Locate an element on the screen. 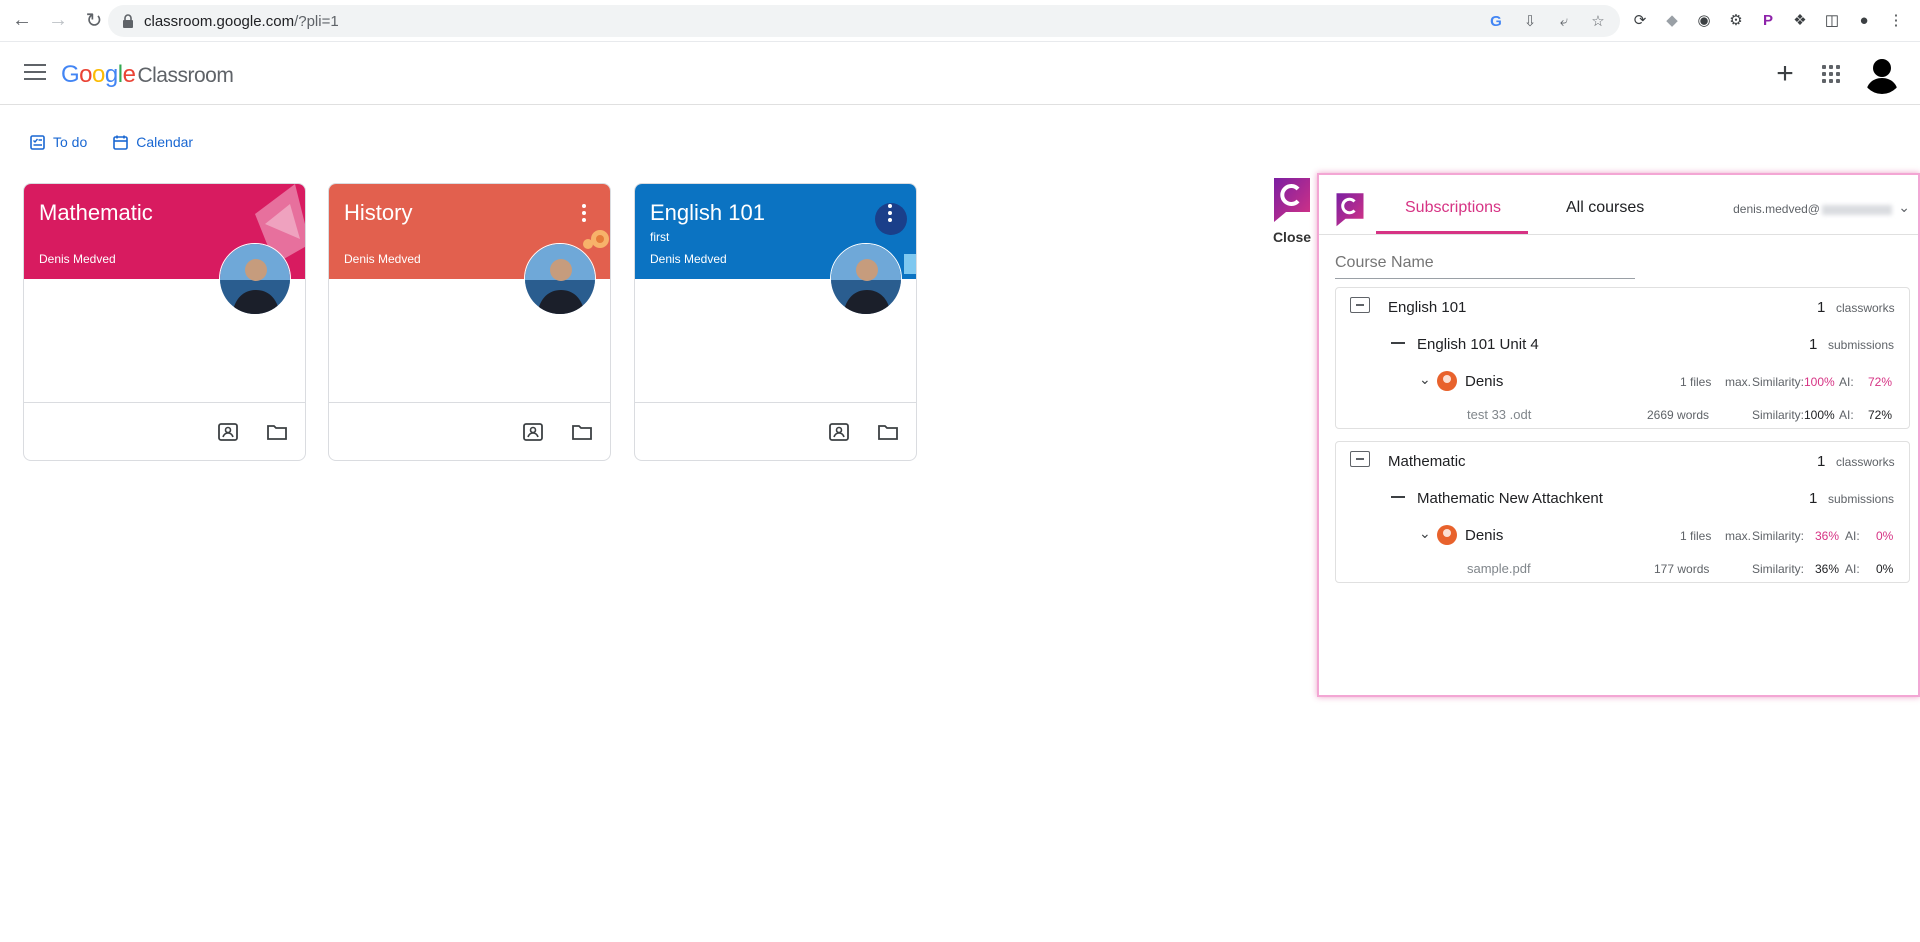  tab-all-courses: All courses is located at coordinates (1605, 208).